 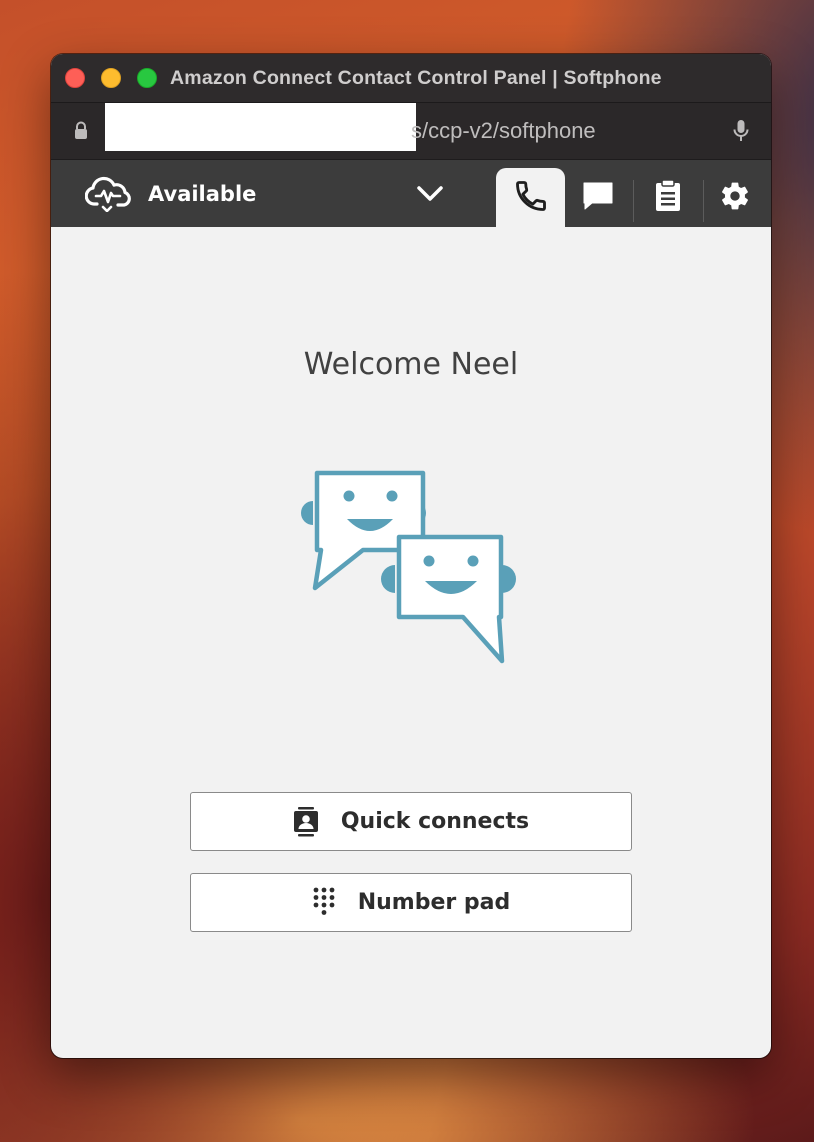 I want to click on window-controls, so click(x=111, y=78).